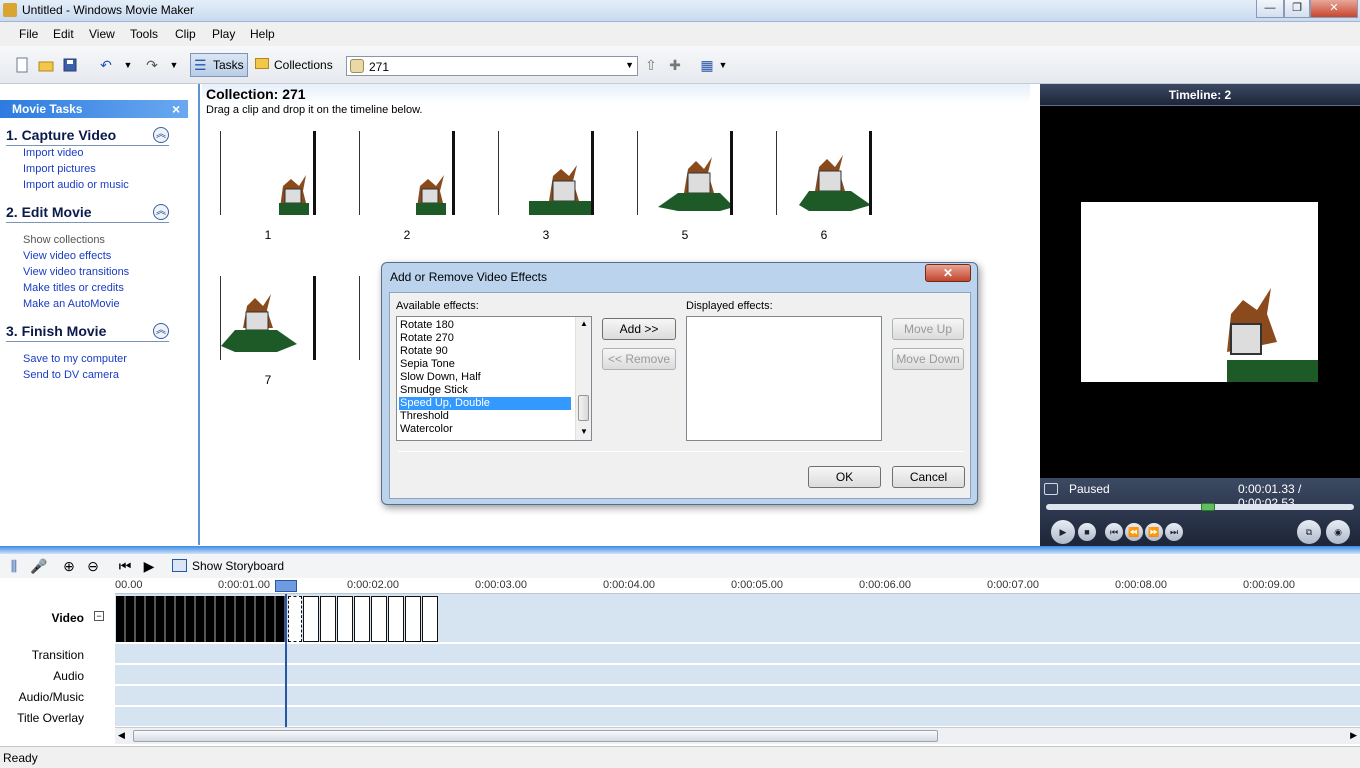  What do you see at coordinates (844, 477) in the screenshot?
I see `ok-button: OK` at bounding box center [844, 477].